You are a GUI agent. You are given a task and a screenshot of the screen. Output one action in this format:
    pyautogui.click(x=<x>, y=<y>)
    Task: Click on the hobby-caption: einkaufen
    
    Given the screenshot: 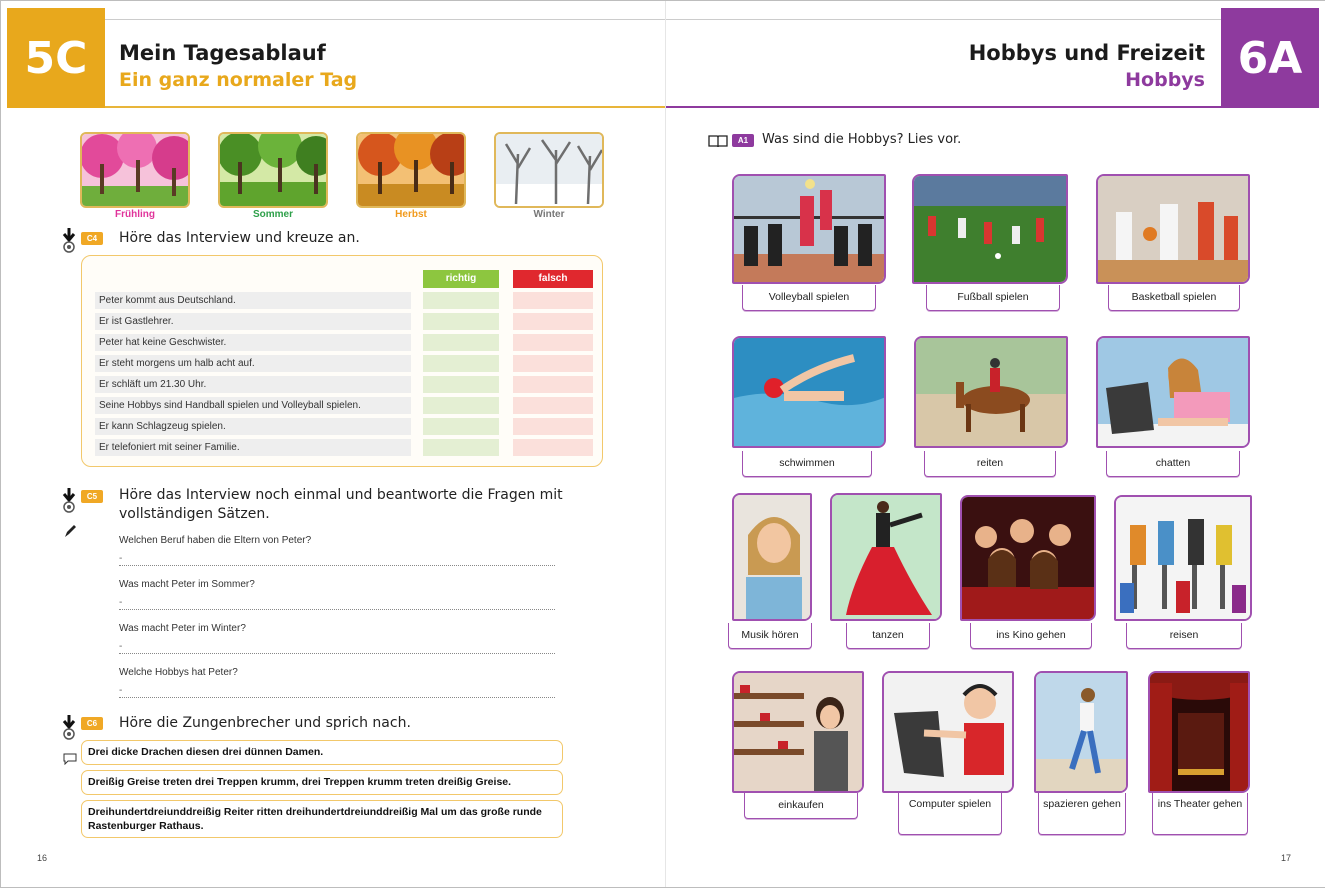 What is the action you would take?
    pyautogui.click(x=801, y=806)
    